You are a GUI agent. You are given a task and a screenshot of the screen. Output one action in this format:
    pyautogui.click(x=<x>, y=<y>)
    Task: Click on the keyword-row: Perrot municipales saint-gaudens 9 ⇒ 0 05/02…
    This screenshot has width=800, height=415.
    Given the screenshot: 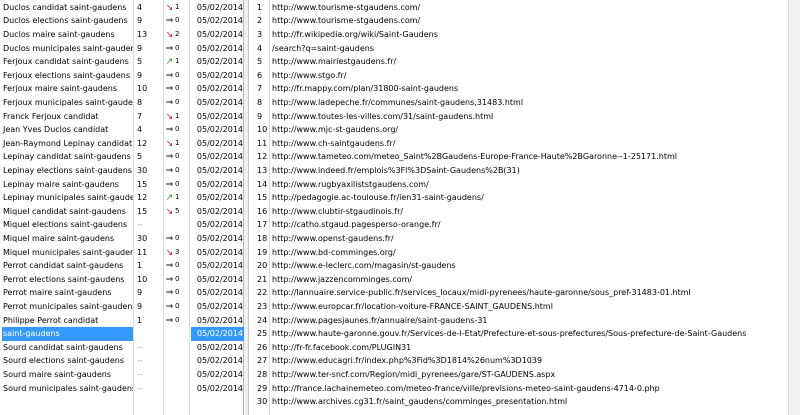 What is the action you would take?
    pyautogui.click(x=121, y=307)
    